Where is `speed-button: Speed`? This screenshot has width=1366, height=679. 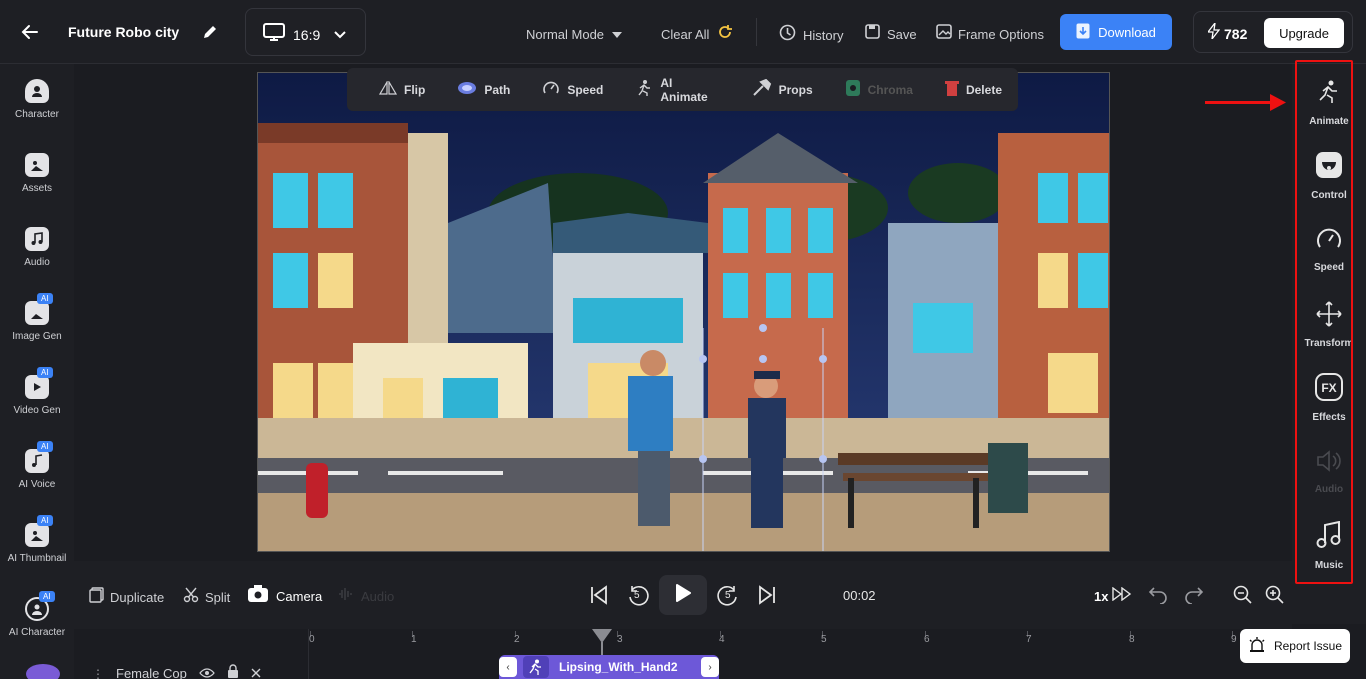 speed-button: Speed is located at coordinates (572, 89).